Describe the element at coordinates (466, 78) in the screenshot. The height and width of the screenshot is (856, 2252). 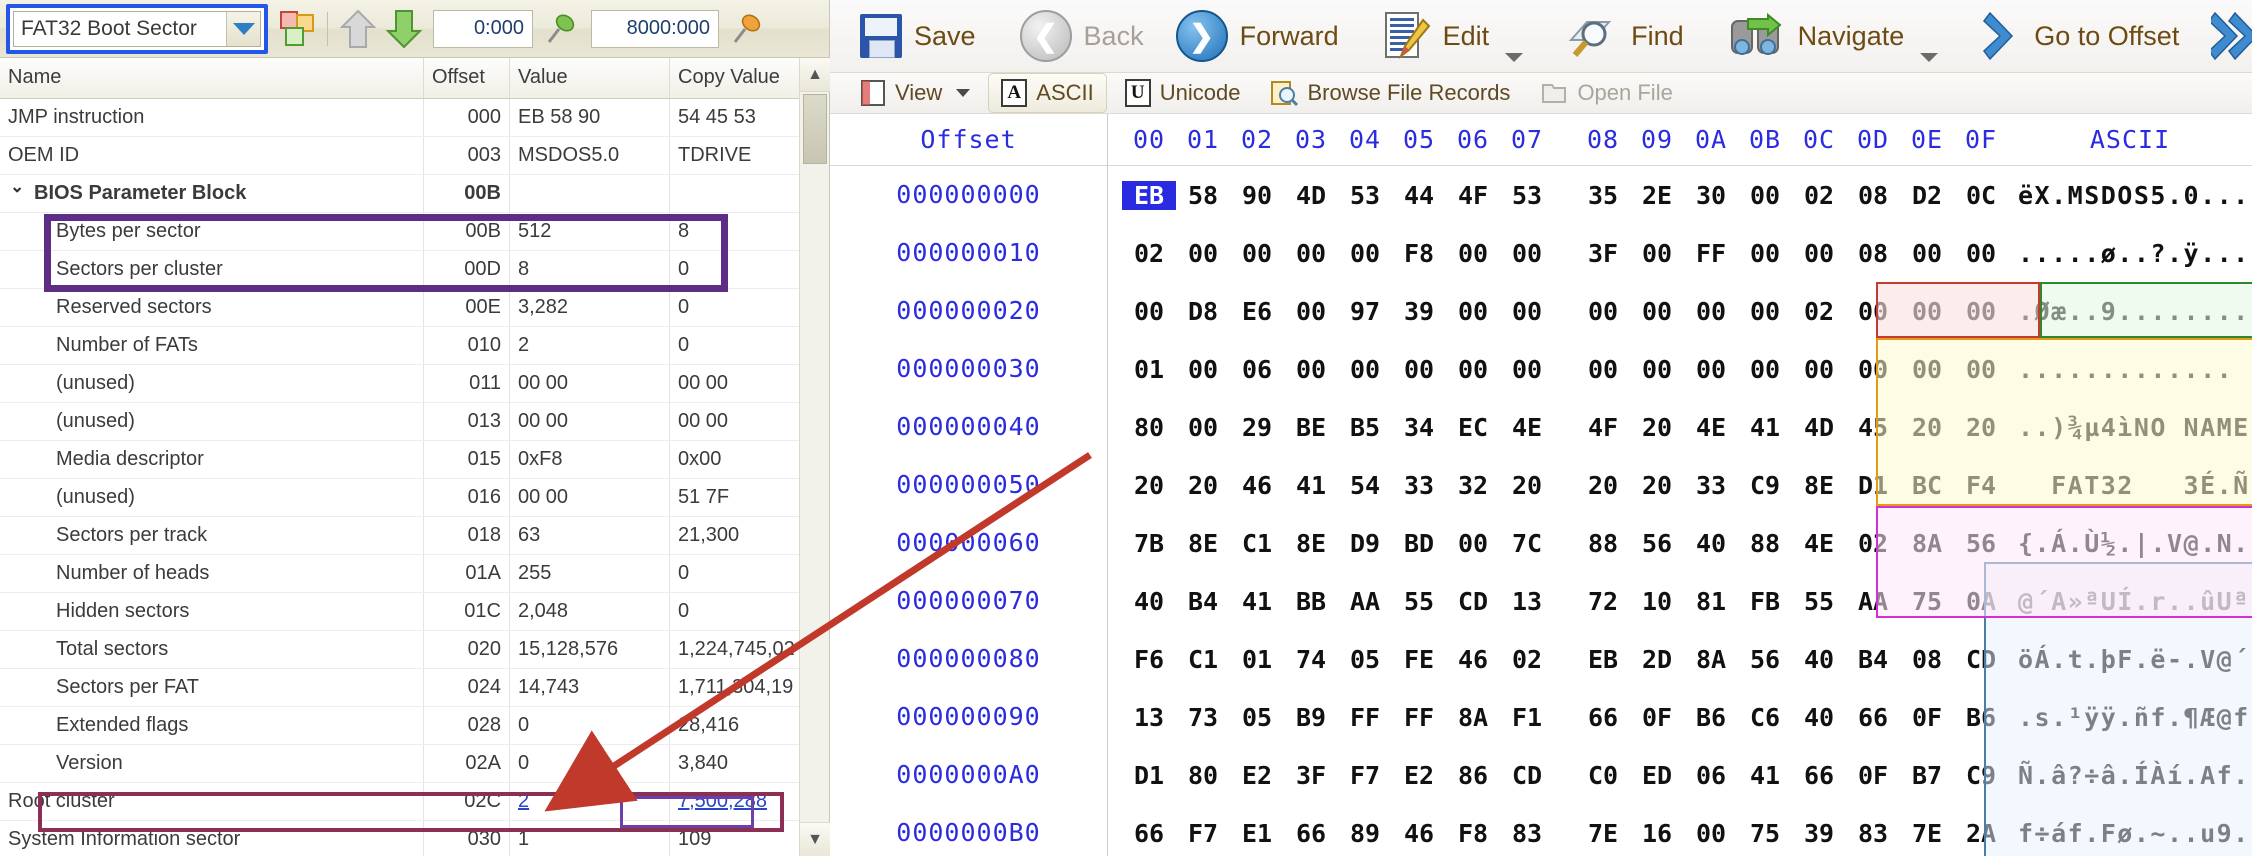
I see `column-header-offset: Offset` at that location.